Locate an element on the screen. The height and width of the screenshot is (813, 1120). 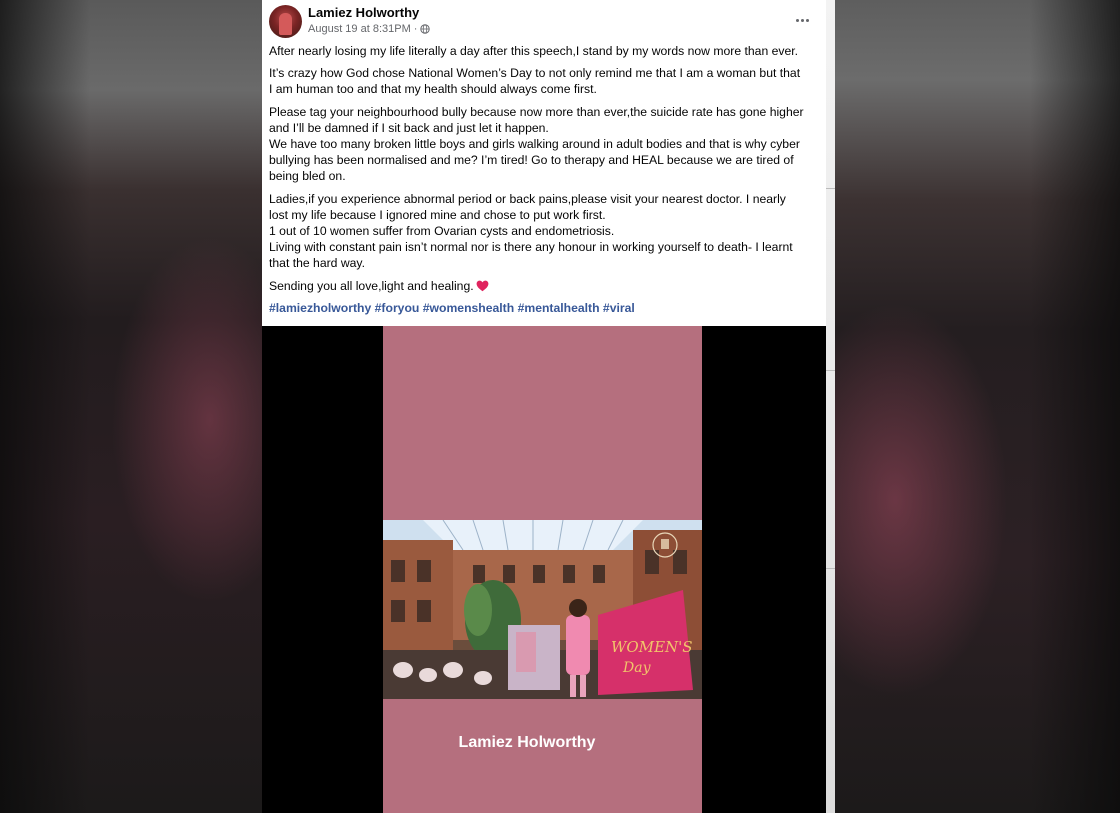
post-meta: August 19 at 8:31PM · is located at coordinates (369, 29).